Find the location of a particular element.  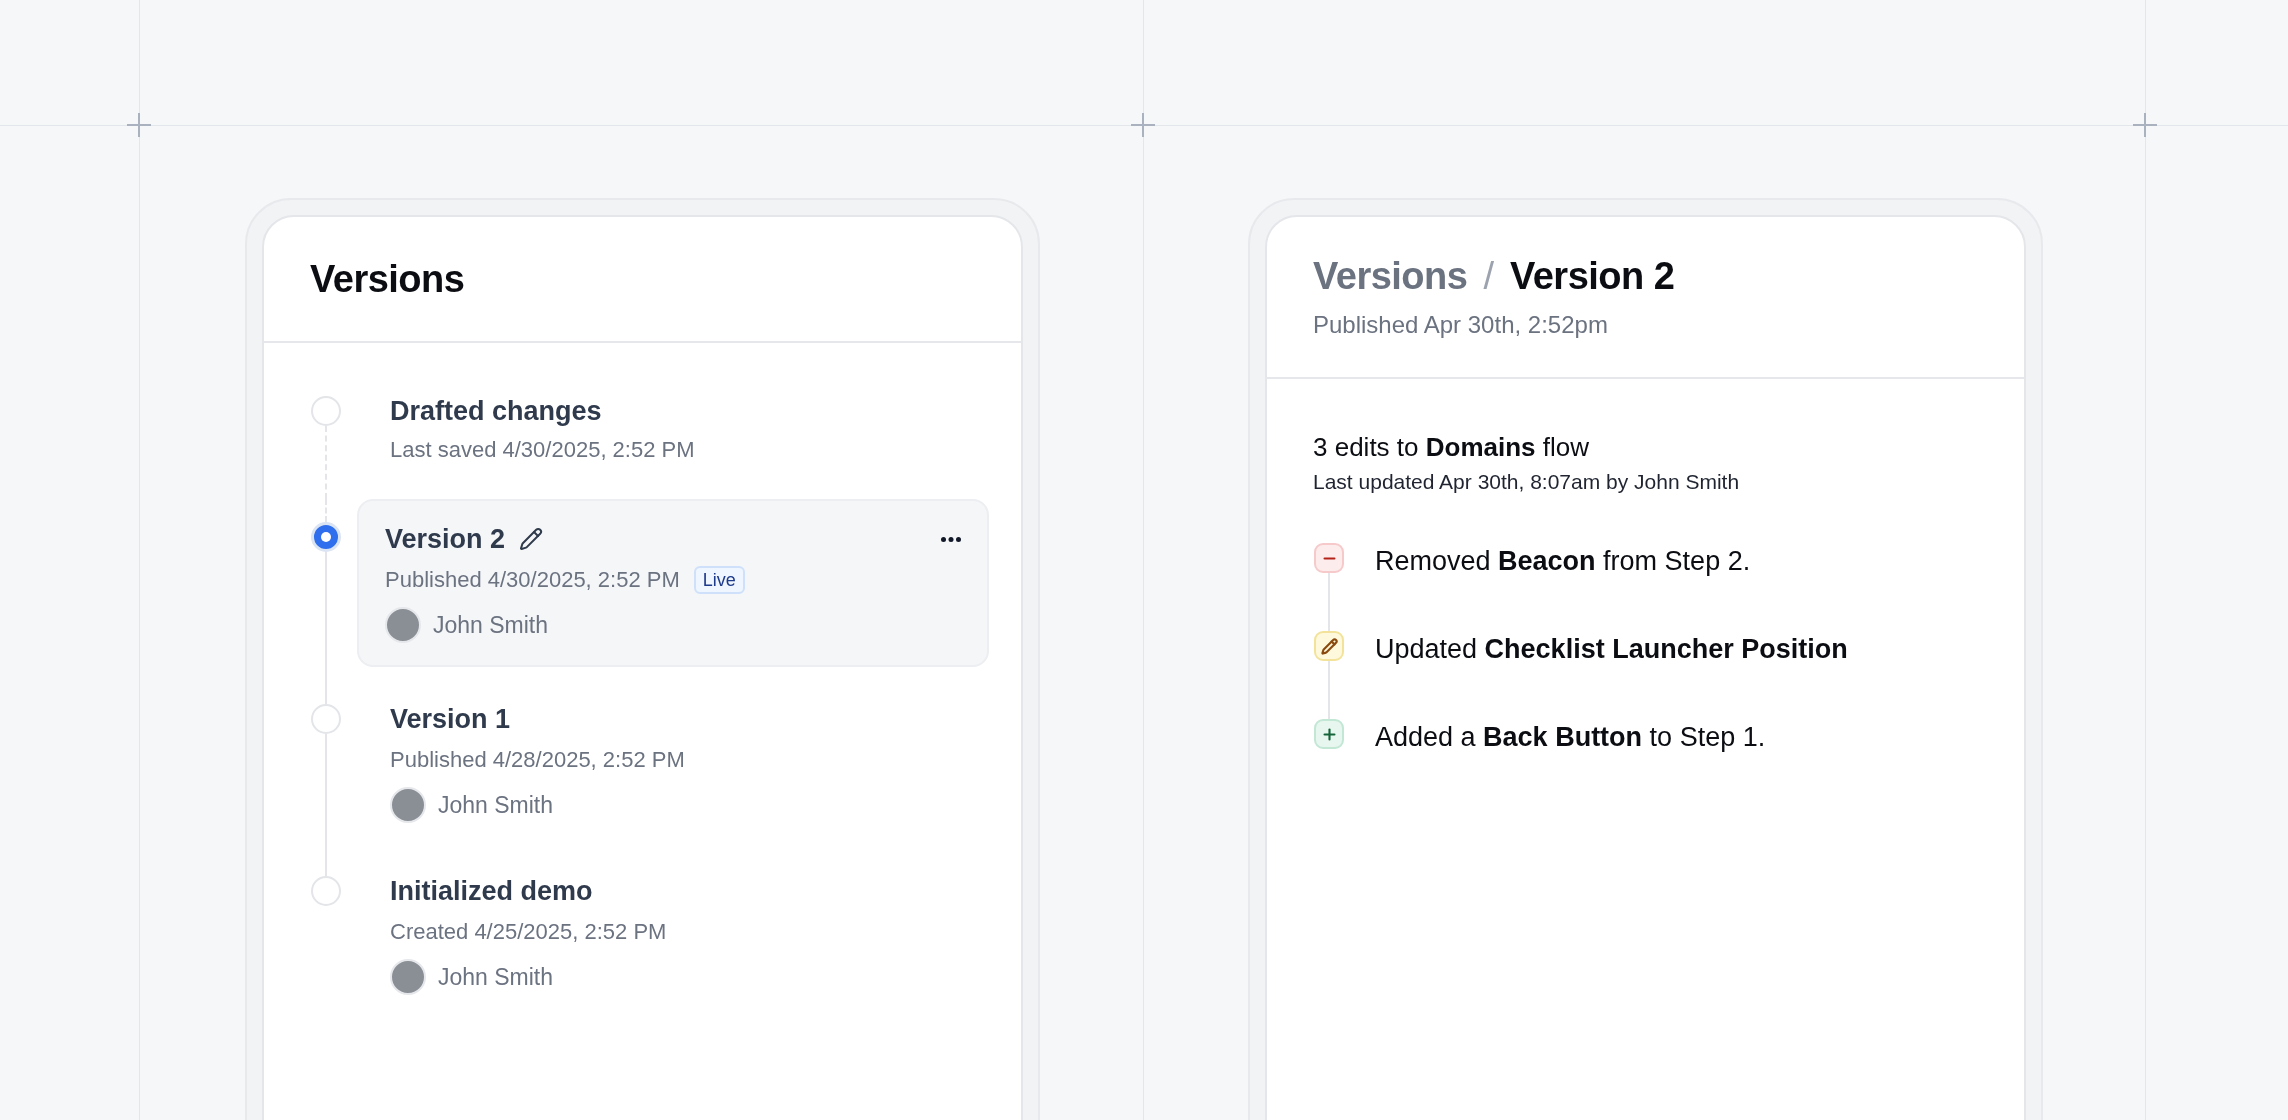

edit-button is located at coordinates (531, 539).